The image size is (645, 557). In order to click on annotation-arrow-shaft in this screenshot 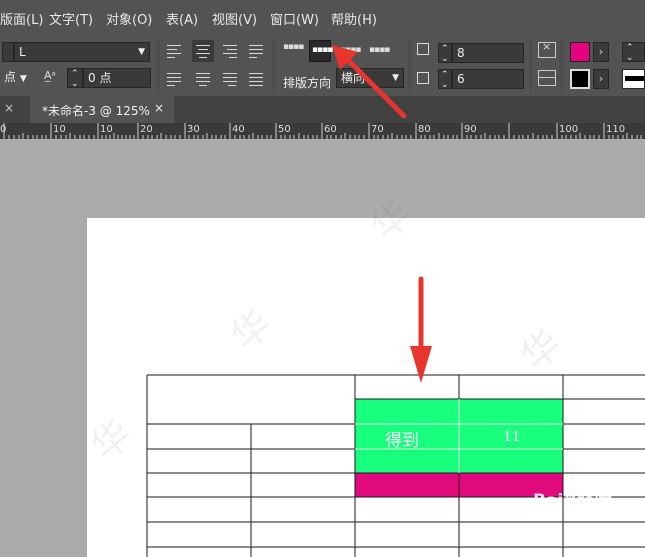, I will do `click(374, 86)`.